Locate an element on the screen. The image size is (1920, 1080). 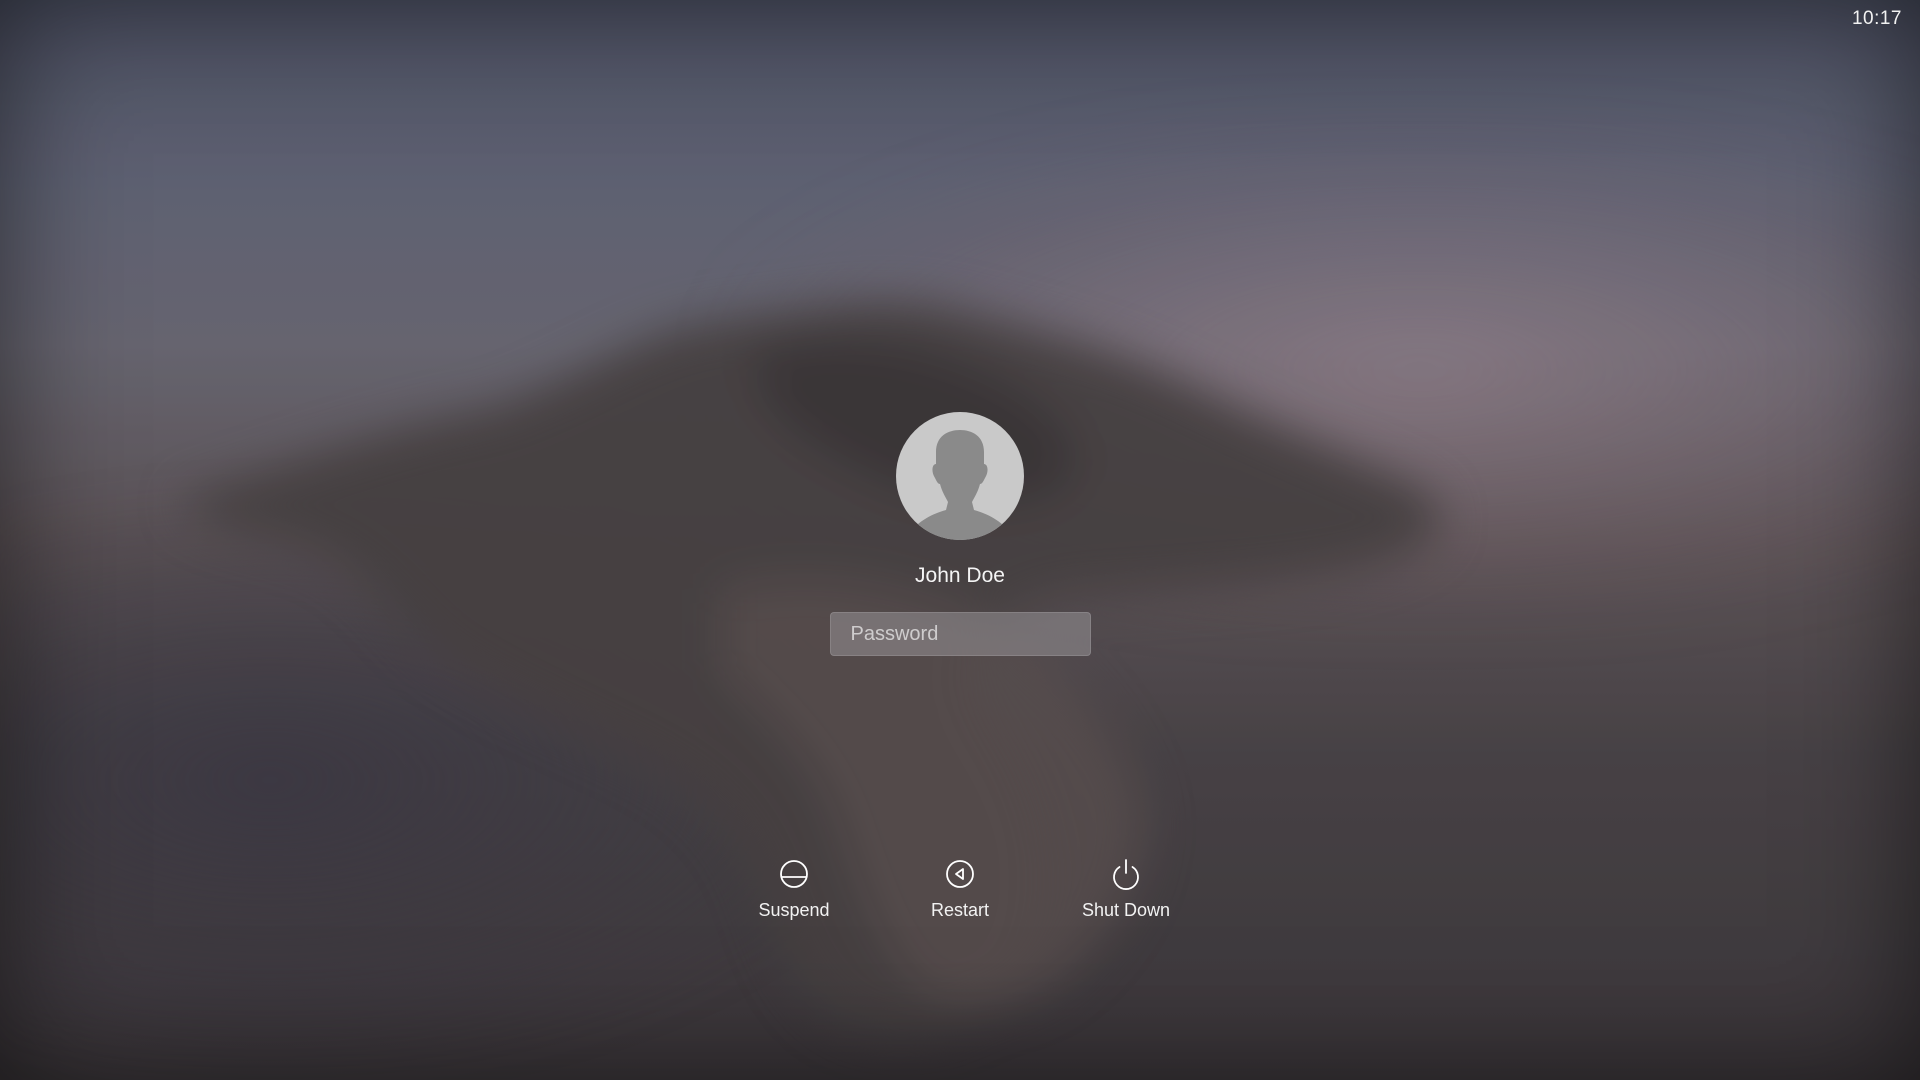
clock: 10:17 is located at coordinates (1876, 18).